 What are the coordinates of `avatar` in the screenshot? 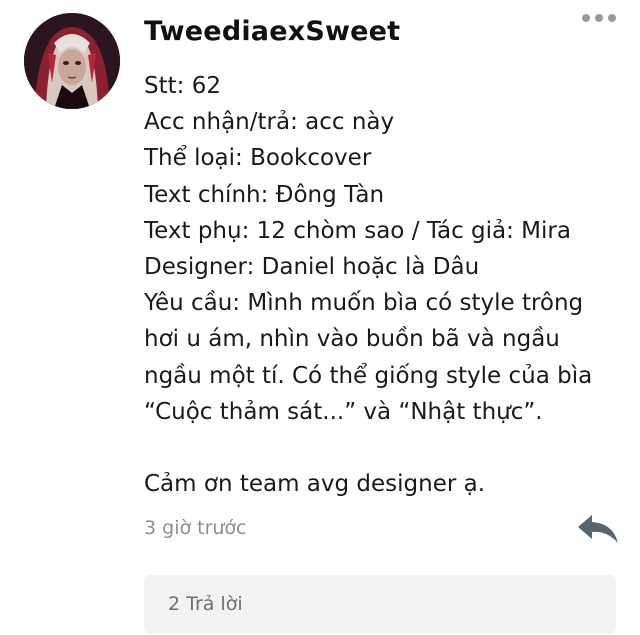 It's located at (72, 61).